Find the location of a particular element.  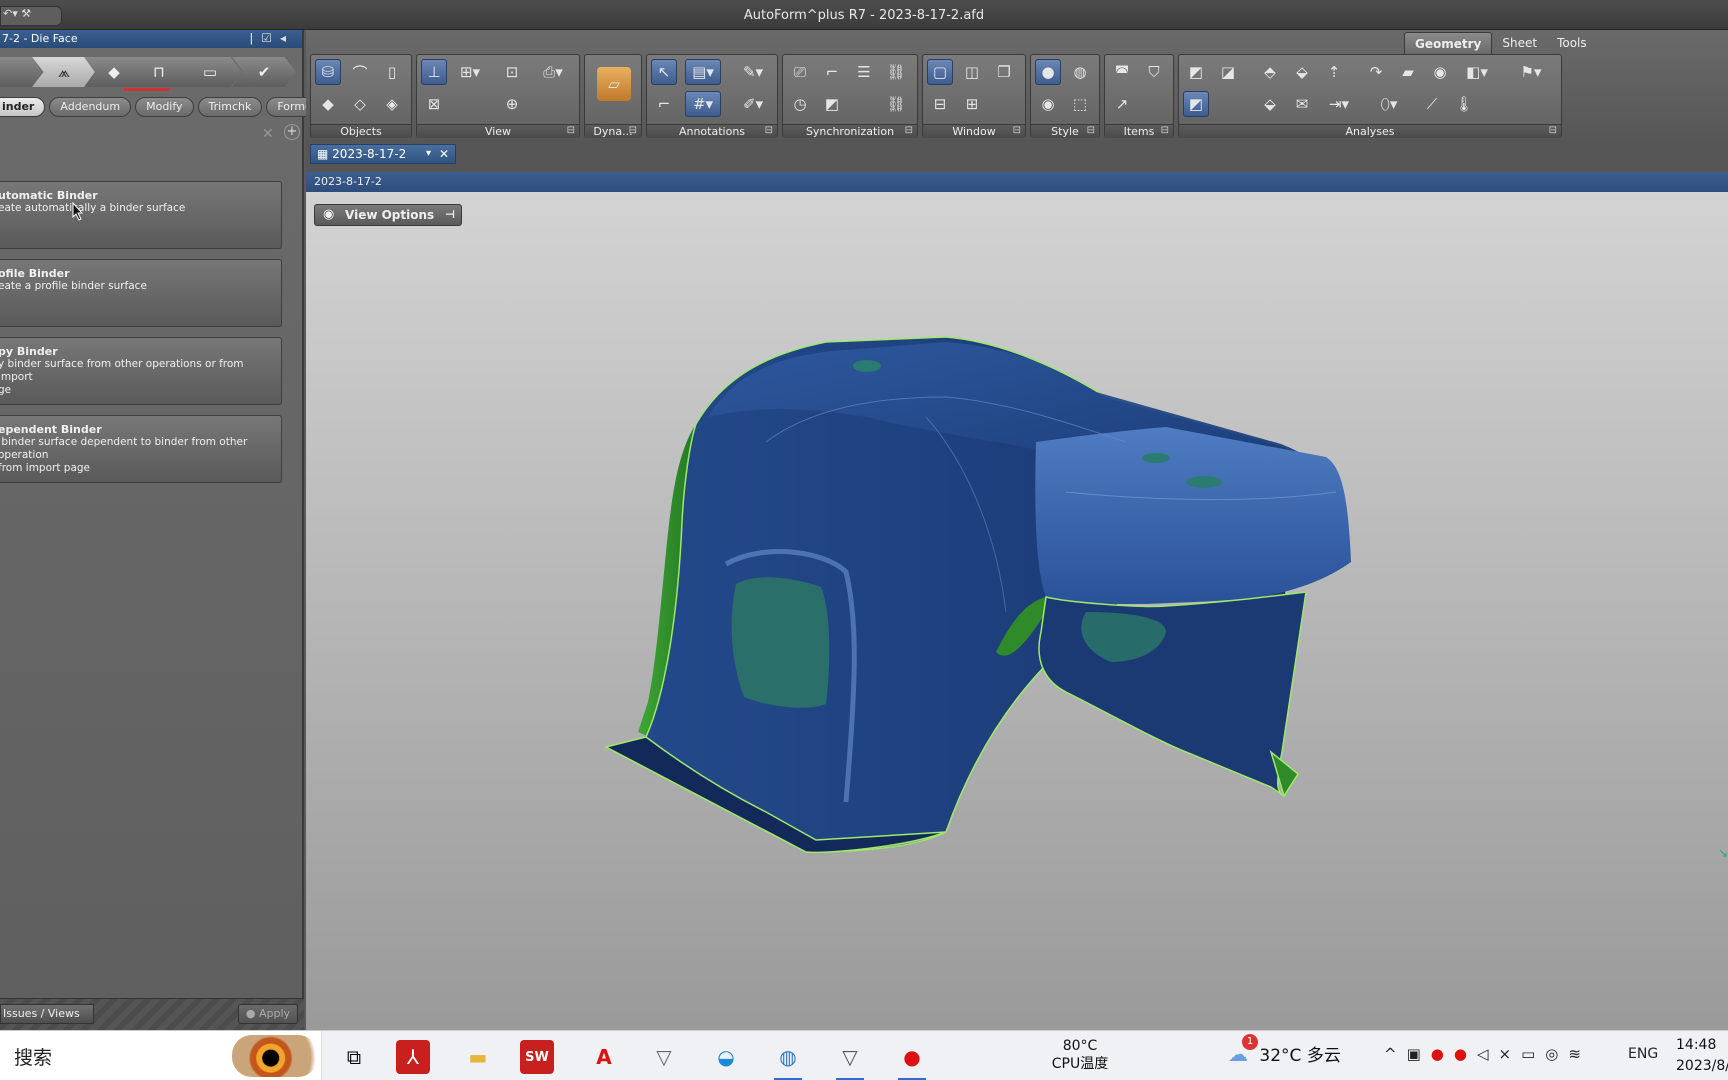

label-icon: ⌐ is located at coordinates (664, 104).